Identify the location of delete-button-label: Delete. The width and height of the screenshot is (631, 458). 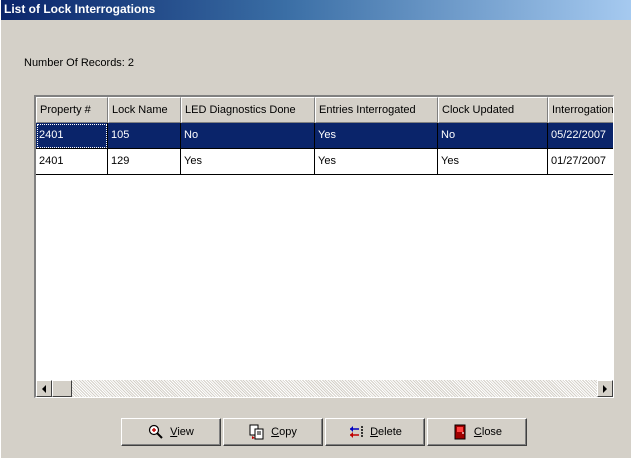
(386, 432).